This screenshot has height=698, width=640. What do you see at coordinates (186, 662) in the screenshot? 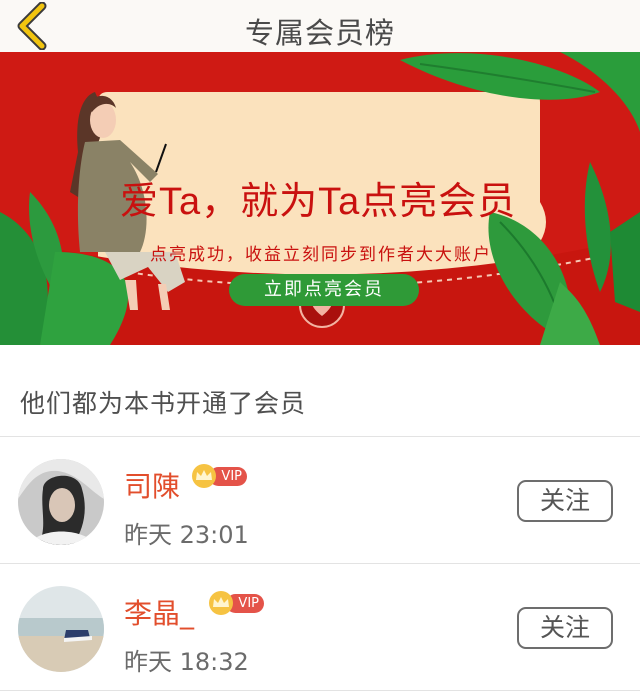
I see `member-time: 昨天 18:32` at bounding box center [186, 662].